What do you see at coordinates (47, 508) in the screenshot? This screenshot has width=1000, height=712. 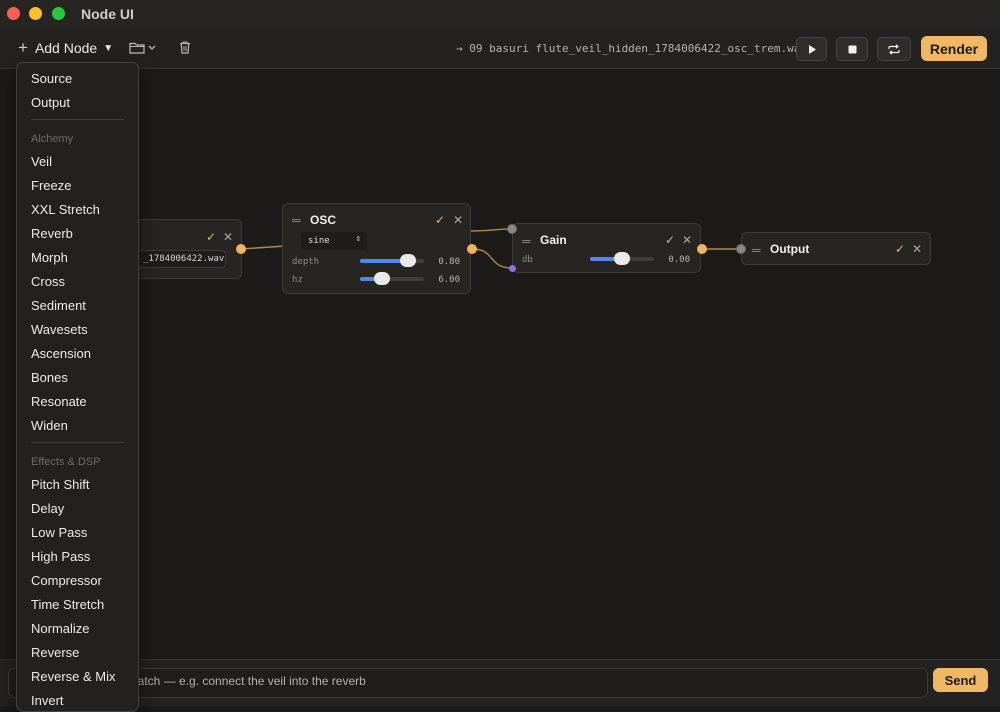 I see `menu-item-delay: Delay` at bounding box center [47, 508].